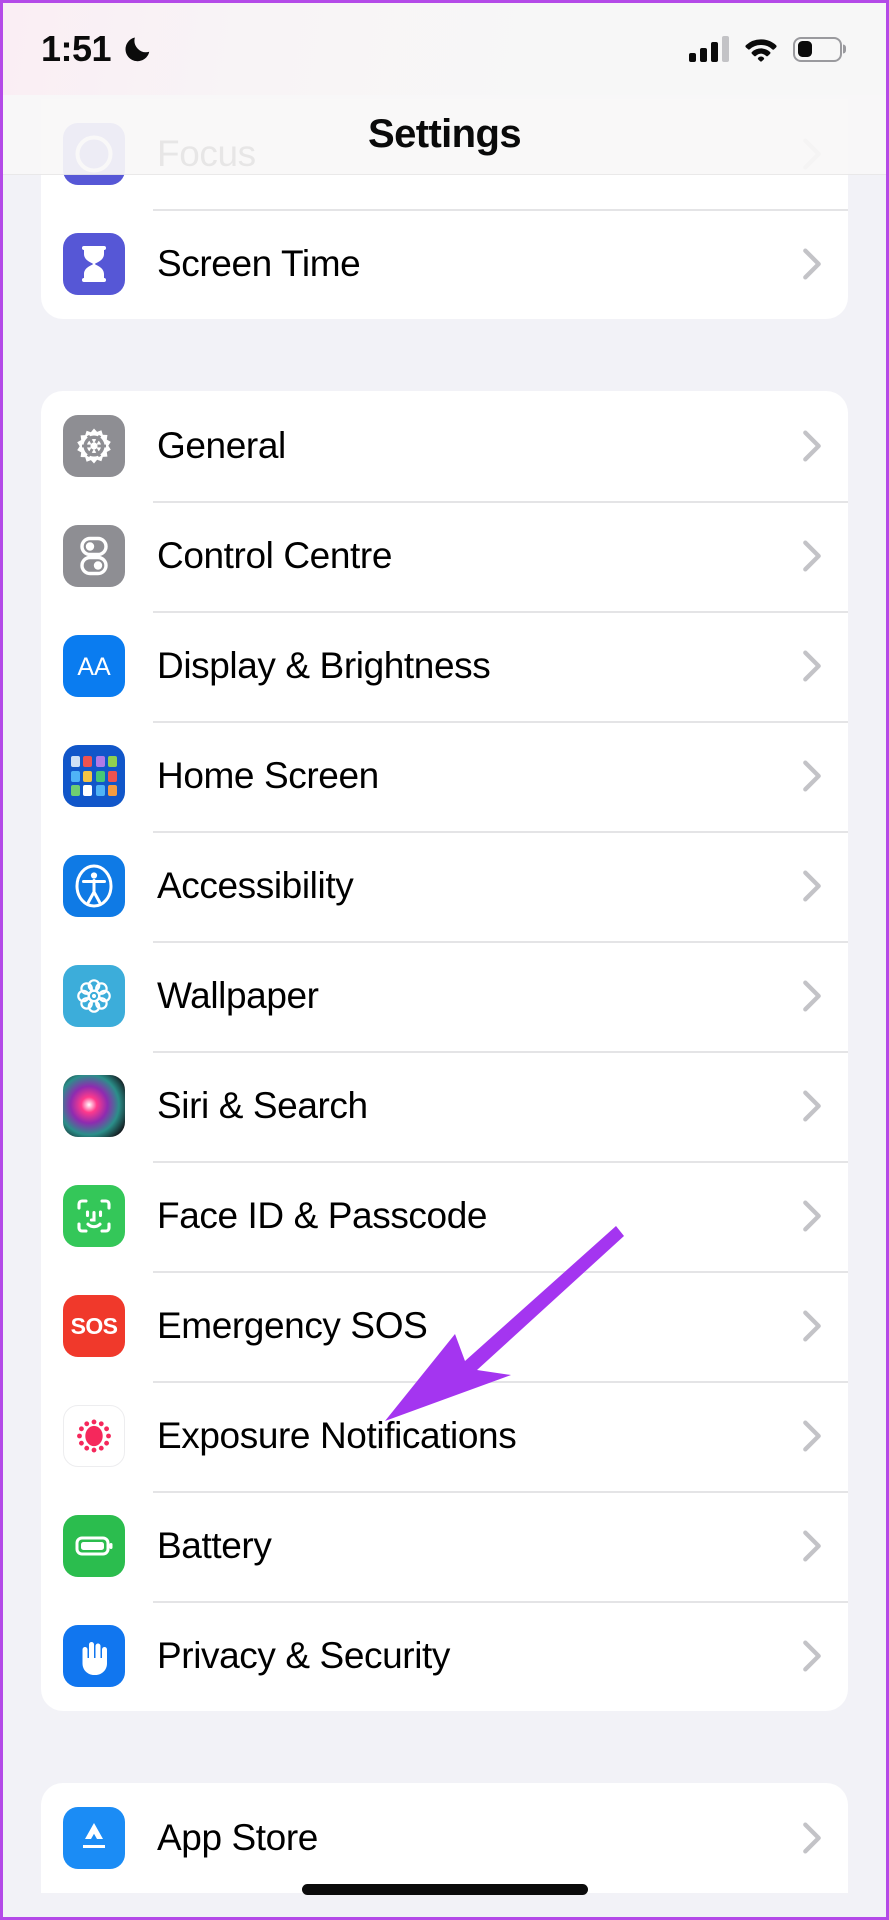 This screenshot has width=889, height=1920. I want to click on settings-row-label: Screen Time, so click(259, 263).